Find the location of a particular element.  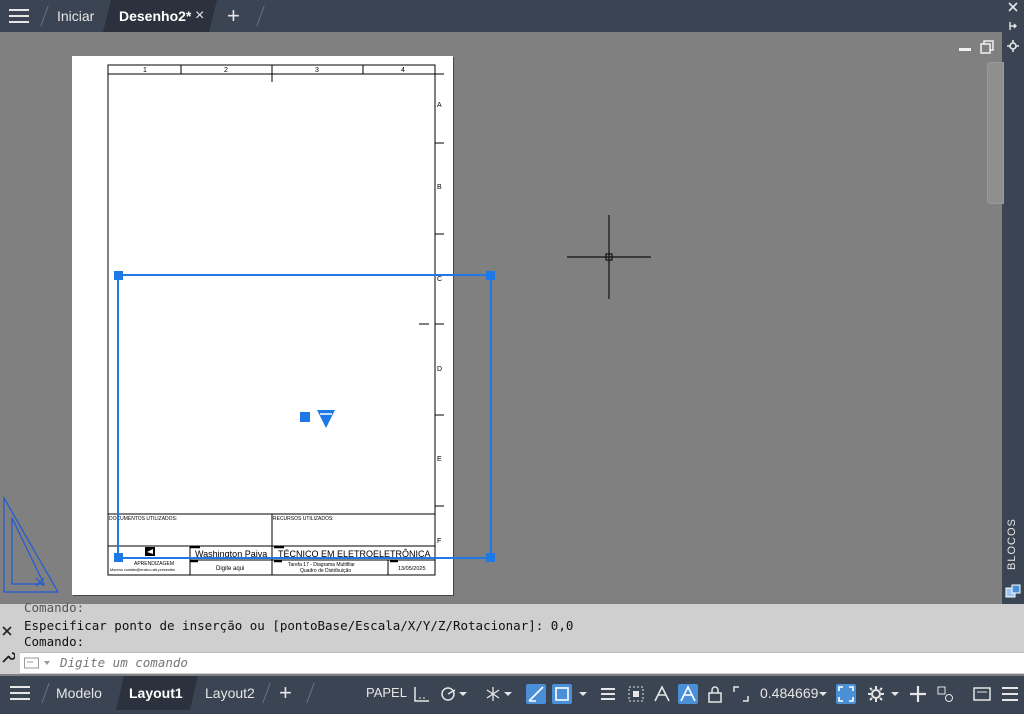

annotation-visibility-icon is located at coordinates (662, 694).